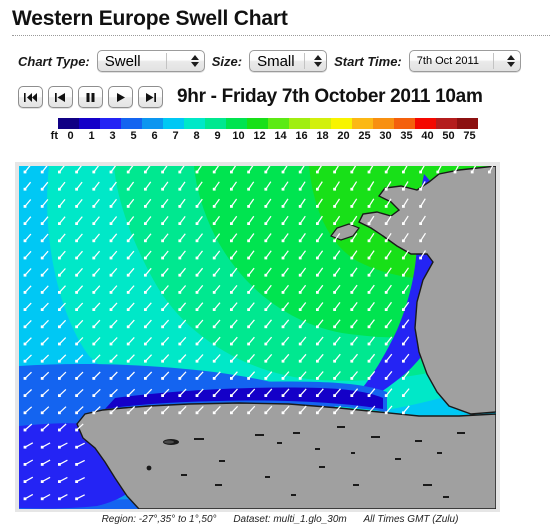 Image resolution: width=560 pixels, height=532 pixels. I want to click on play-icon, so click(120, 97).